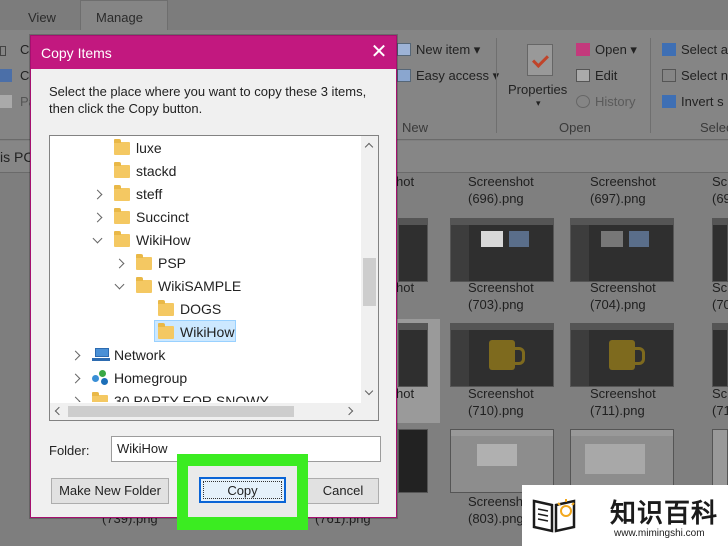 This screenshot has width=728, height=546. I want to click on scroll-up-arrow-icon, so click(369, 147).